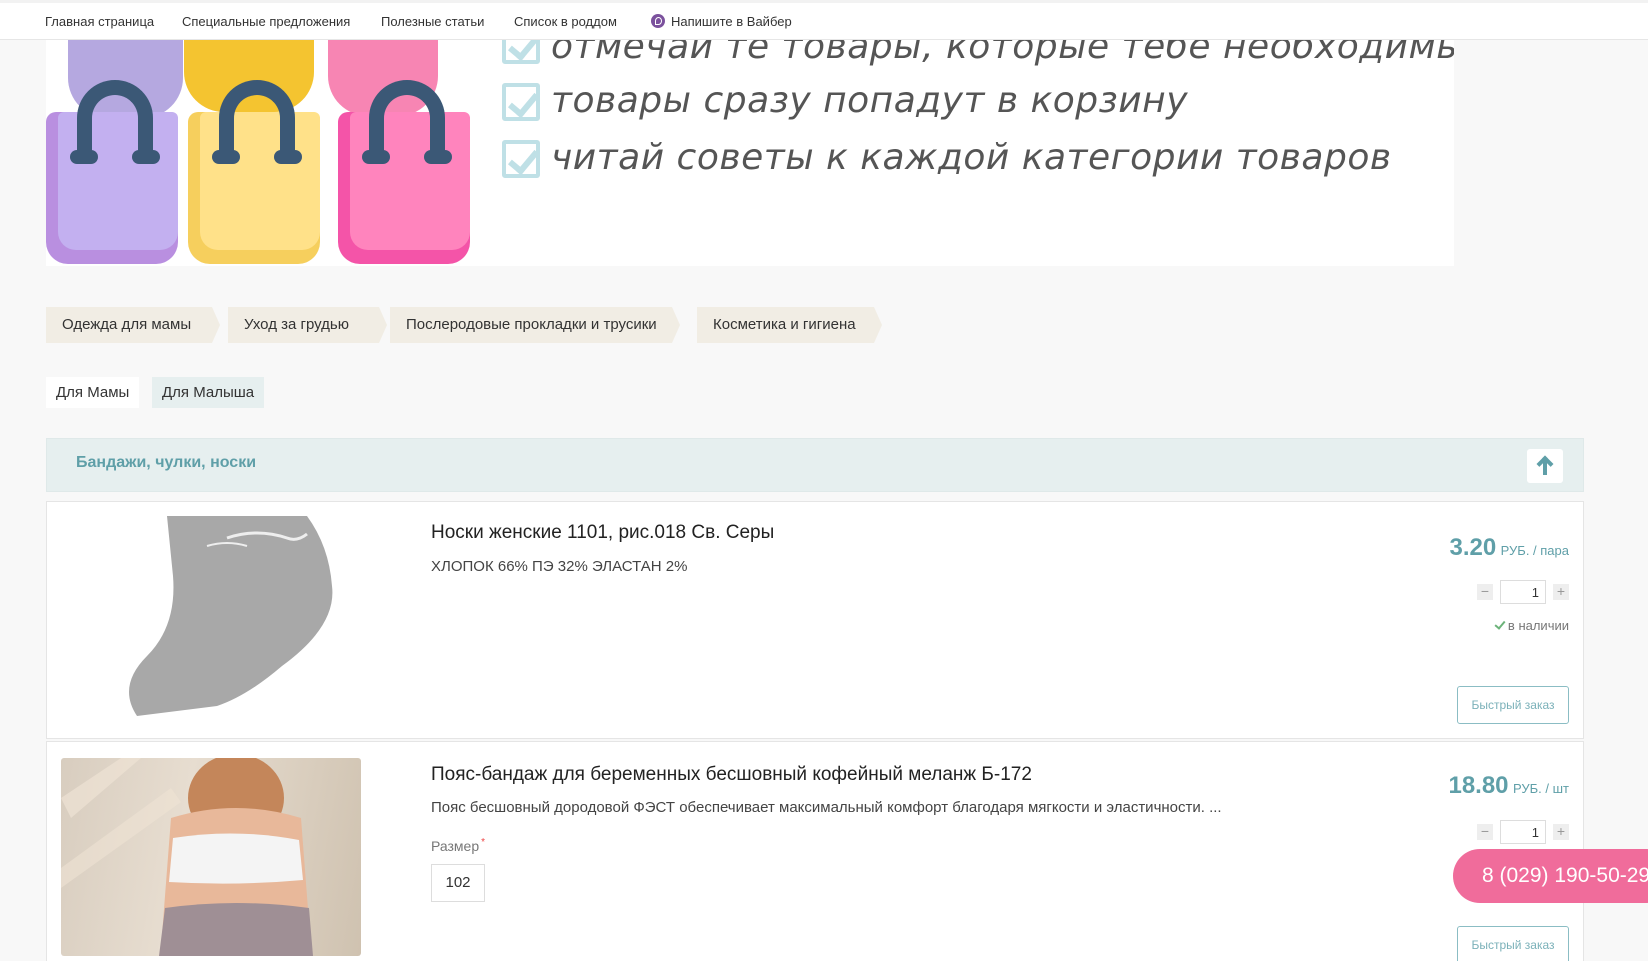 Image resolution: width=1648 pixels, height=961 pixels. What do you see at coordinates (1534, 550) in the screenshot?
I see `price-unit: РУБ. / пара` at bounding box center [1534, 550].